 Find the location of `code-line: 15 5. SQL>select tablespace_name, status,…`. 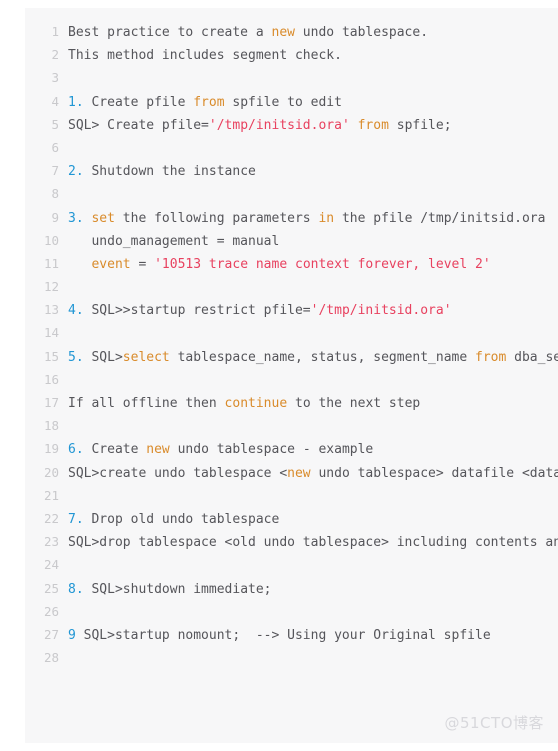

code-line: 15 5. SQL>select tablespace_name, status,… is located at coordinates (291, 356).